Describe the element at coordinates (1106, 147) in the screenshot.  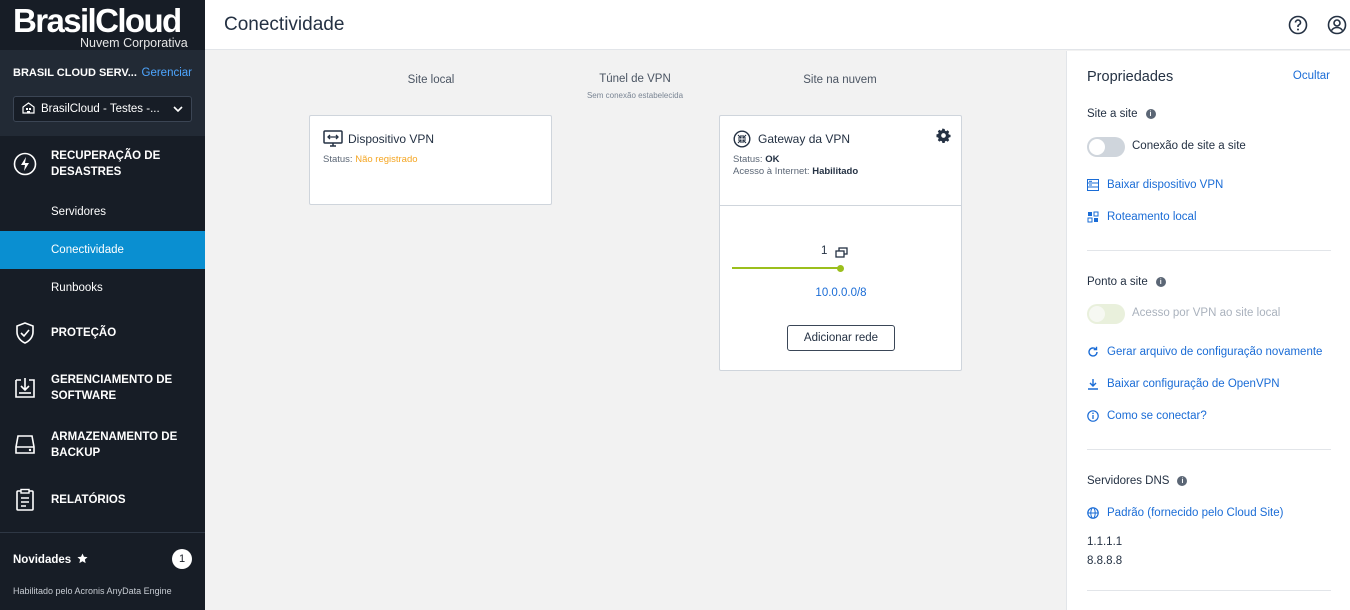
I see `site-to-site-toggle` at that location.